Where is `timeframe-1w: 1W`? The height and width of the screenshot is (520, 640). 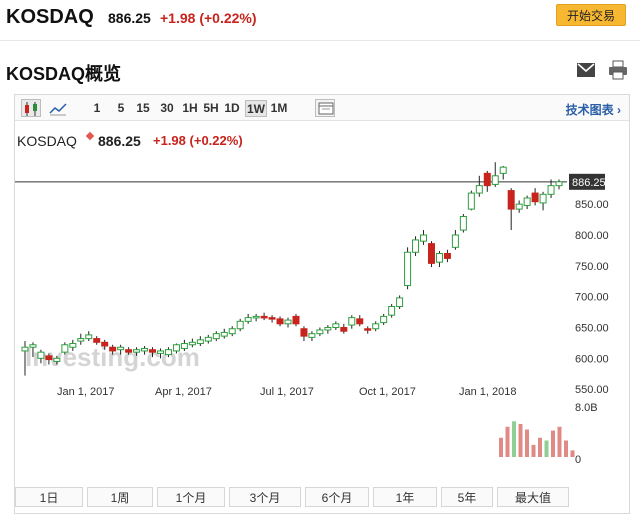
timeframe-1w: 1W is located at coordinates (256, 108).